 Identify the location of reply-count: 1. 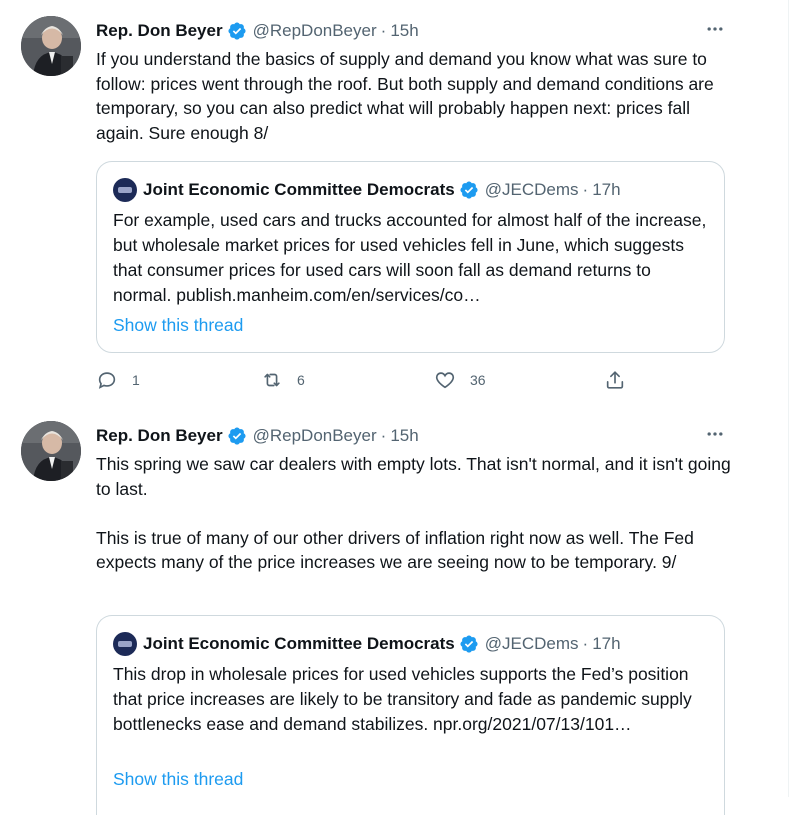
(136, 380).